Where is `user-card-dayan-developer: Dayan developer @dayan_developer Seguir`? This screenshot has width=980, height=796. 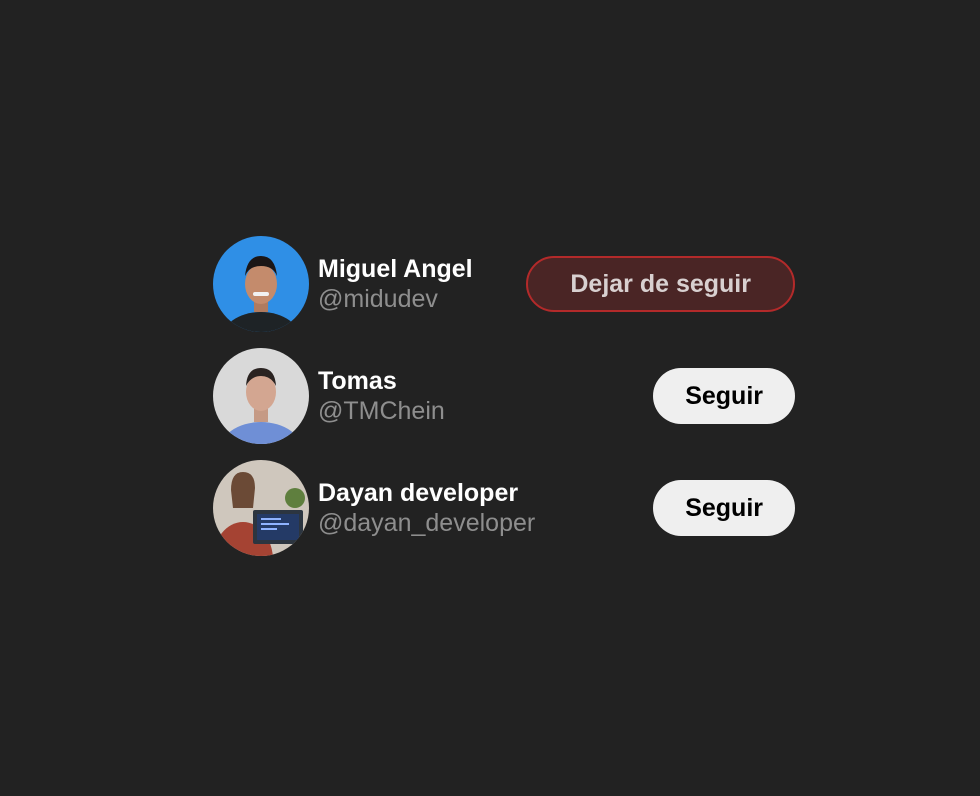 user-card-dayan-developer: Dayan developer @dayan_developer Seguir is located at coordinates (504, 508).